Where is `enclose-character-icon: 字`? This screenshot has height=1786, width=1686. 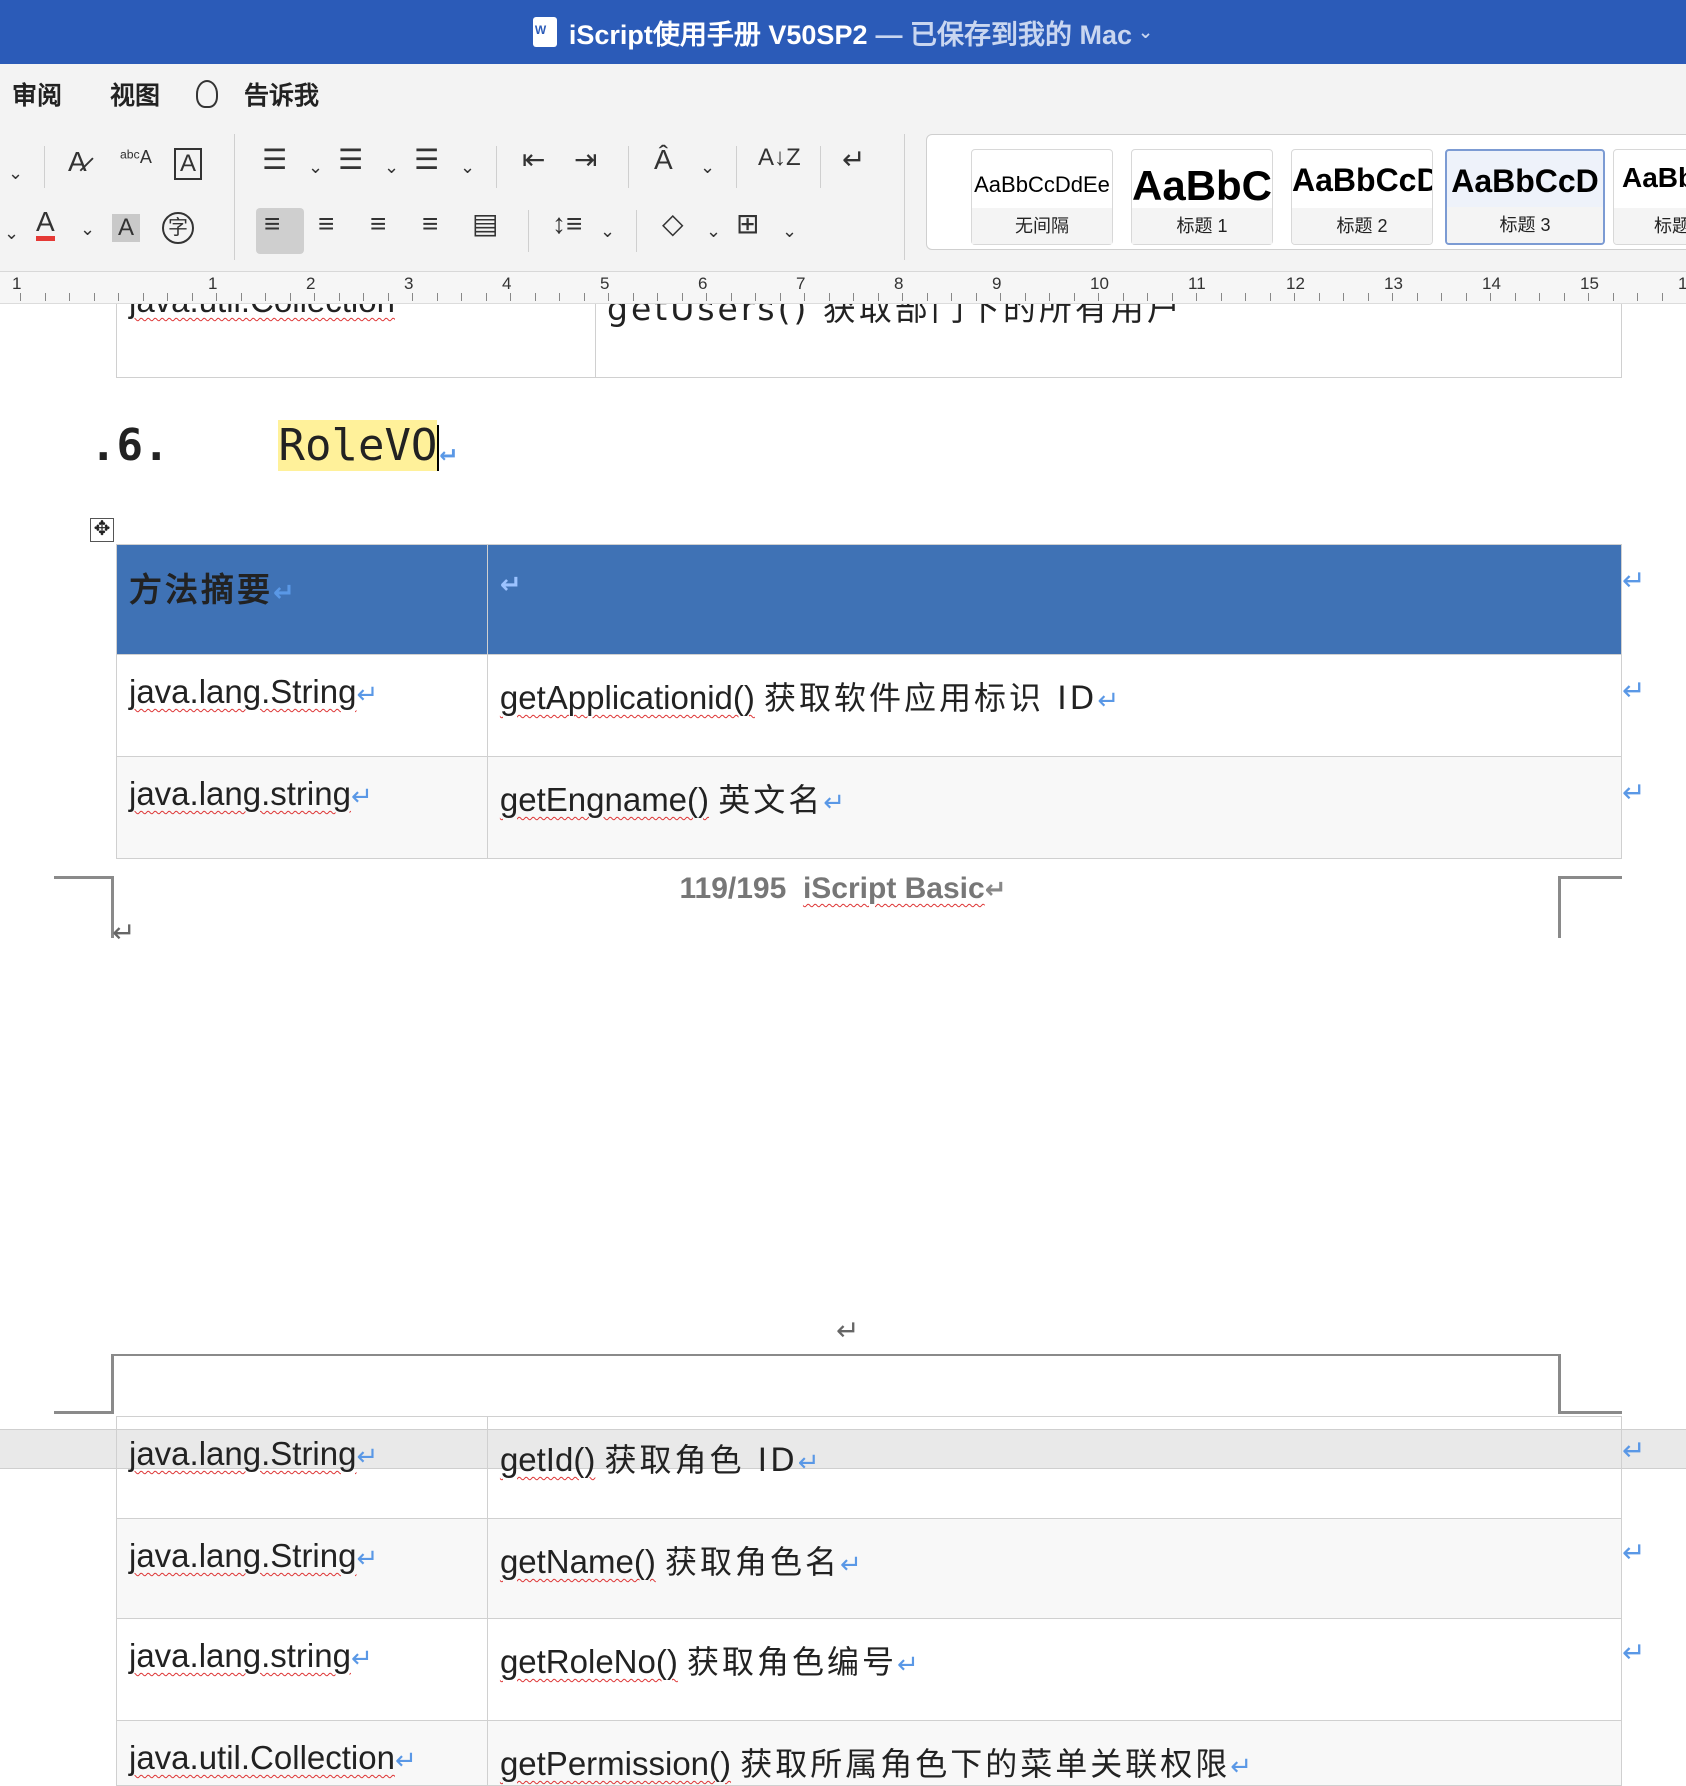 enclose-character-icon: 字 is located at coordinates (178, 228).